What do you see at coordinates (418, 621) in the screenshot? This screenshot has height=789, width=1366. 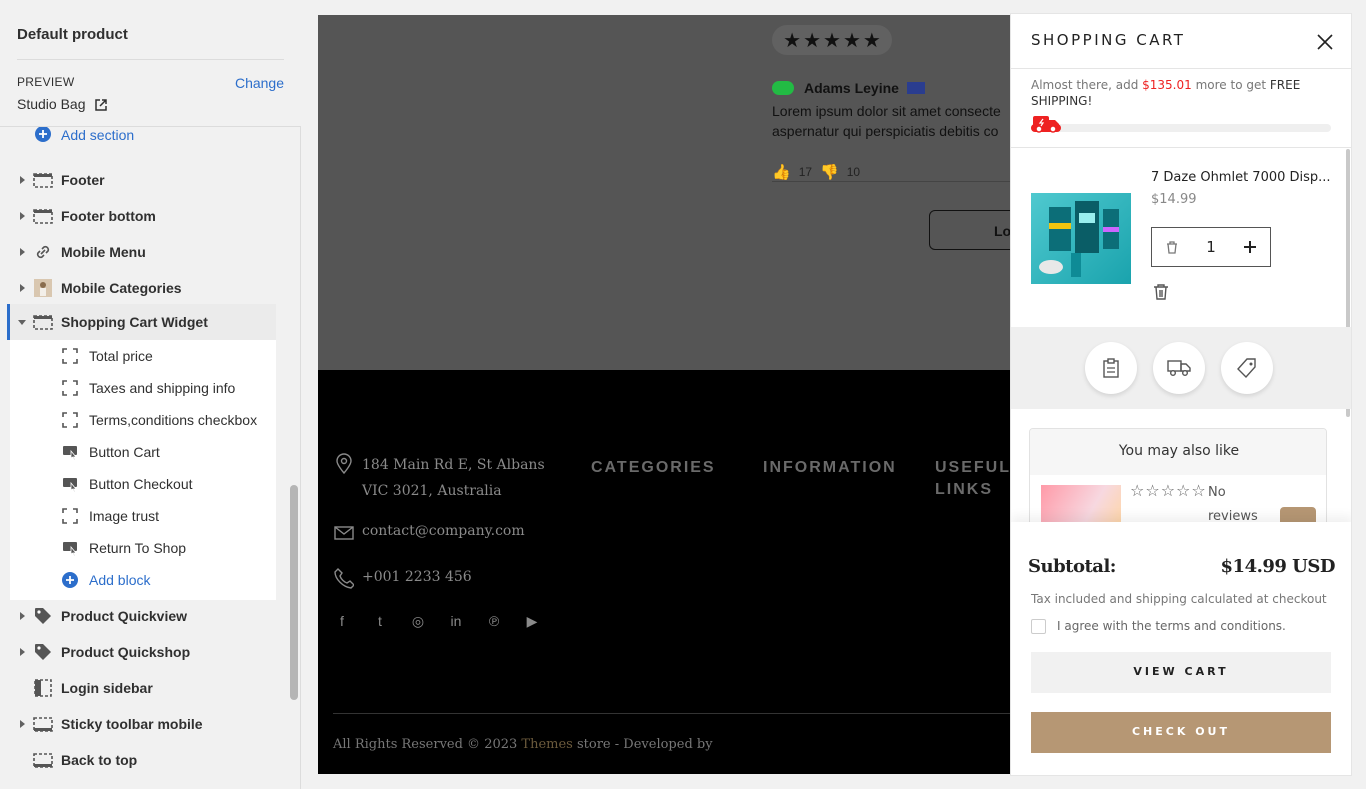 I see `instagram-icon: ◎` at bounding box center [418, 621].